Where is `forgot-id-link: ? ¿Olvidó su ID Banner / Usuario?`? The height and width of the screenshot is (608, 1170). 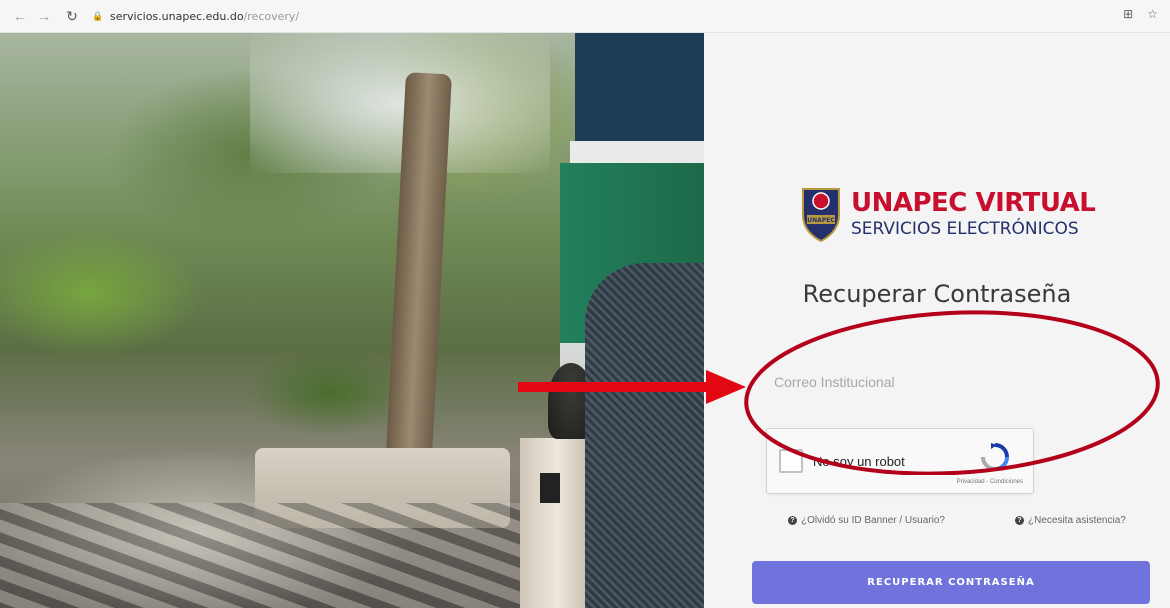
forgot-id-link: ? ¿Olvidó su ID Banner / Usuario? is located at coordinates (866, 520).